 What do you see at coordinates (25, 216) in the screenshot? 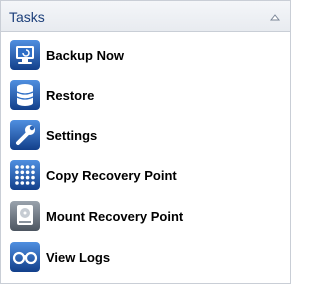
I see `disk-drive-icon` at bounding box center [25, 216].